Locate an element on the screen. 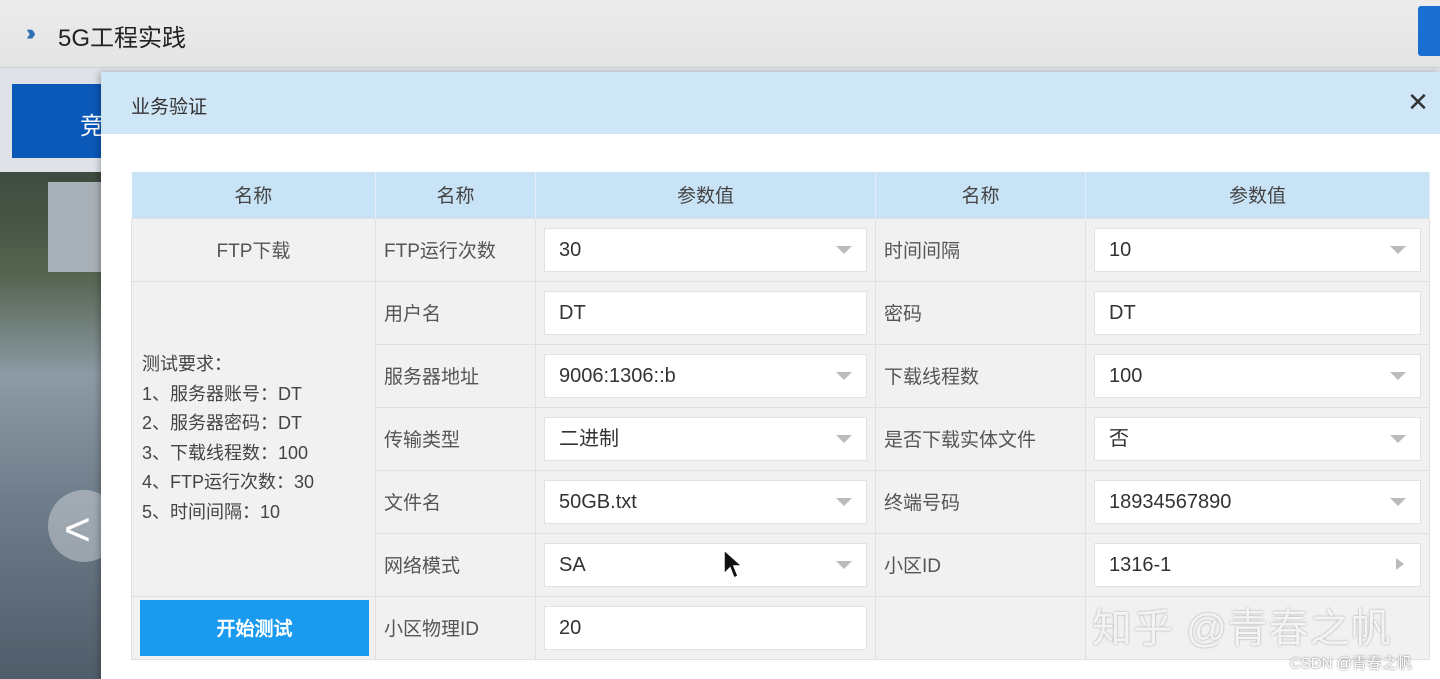  select-value: 10 is located at coordinates (1120, 249).